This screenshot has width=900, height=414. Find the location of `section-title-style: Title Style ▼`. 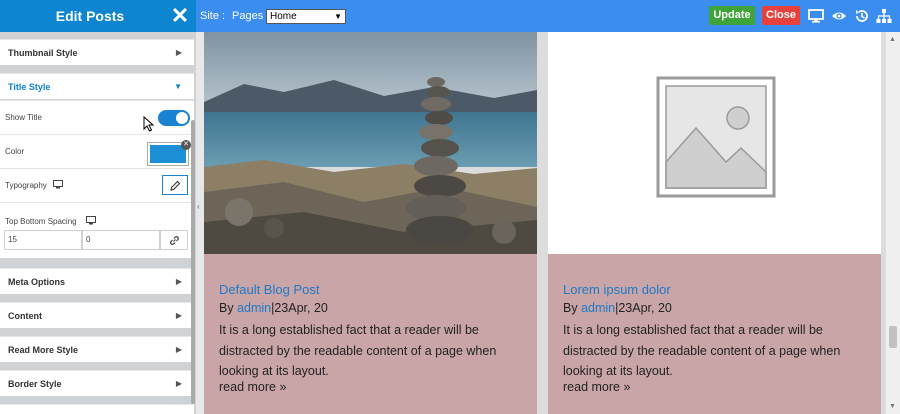

section-title-style: Title Style ▼ is located at coordinates (97, 86).